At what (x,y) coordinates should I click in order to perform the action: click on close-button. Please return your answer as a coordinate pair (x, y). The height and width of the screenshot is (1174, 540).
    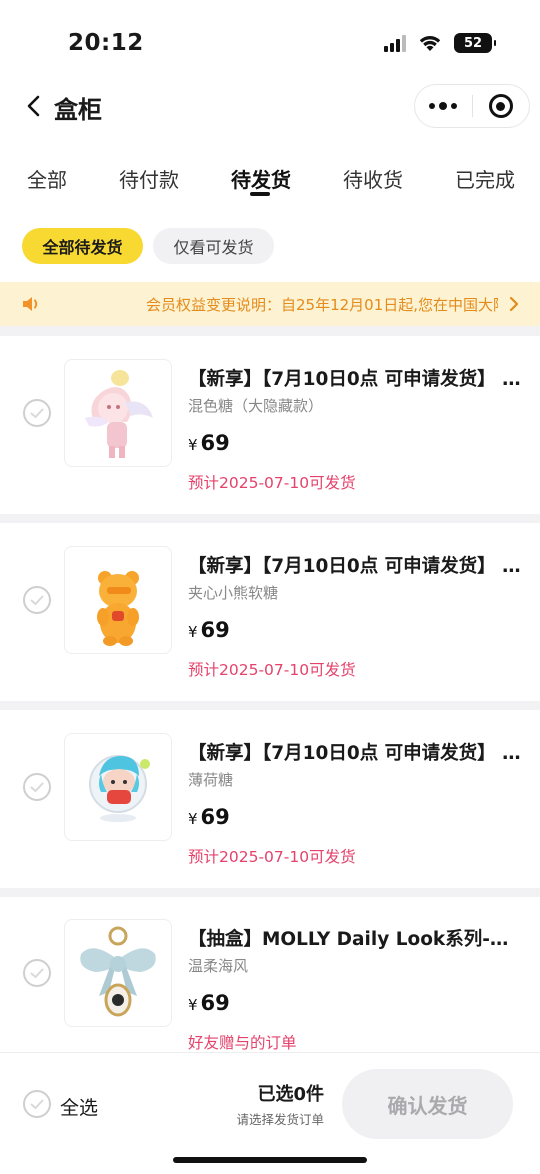
    Looking at the image, I should click on (501, 106).